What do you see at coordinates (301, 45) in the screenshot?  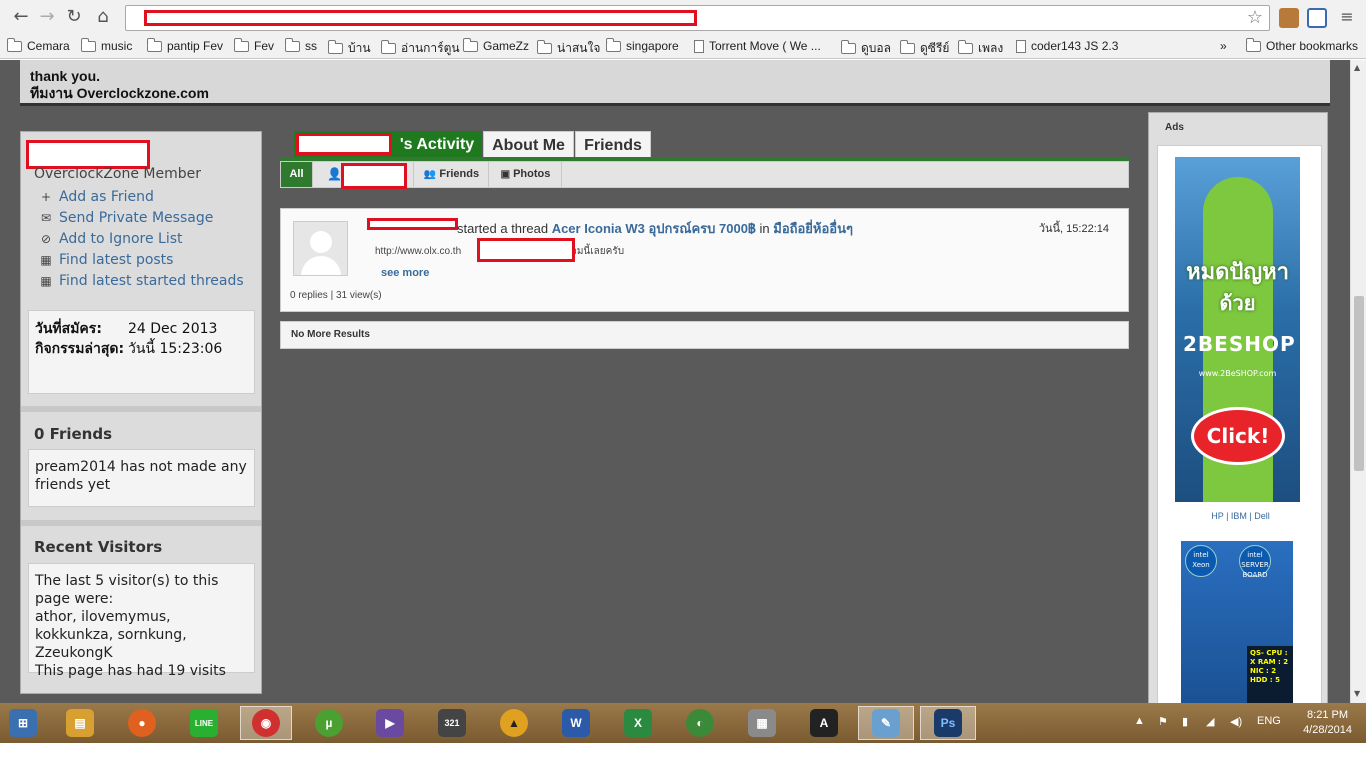 I see `bookmark-item: ss` at bounding box center [301, 45].